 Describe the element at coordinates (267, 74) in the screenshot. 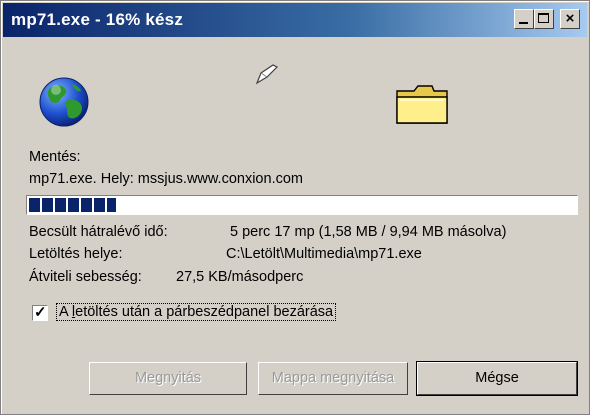

I see `paper-icon` at that location.